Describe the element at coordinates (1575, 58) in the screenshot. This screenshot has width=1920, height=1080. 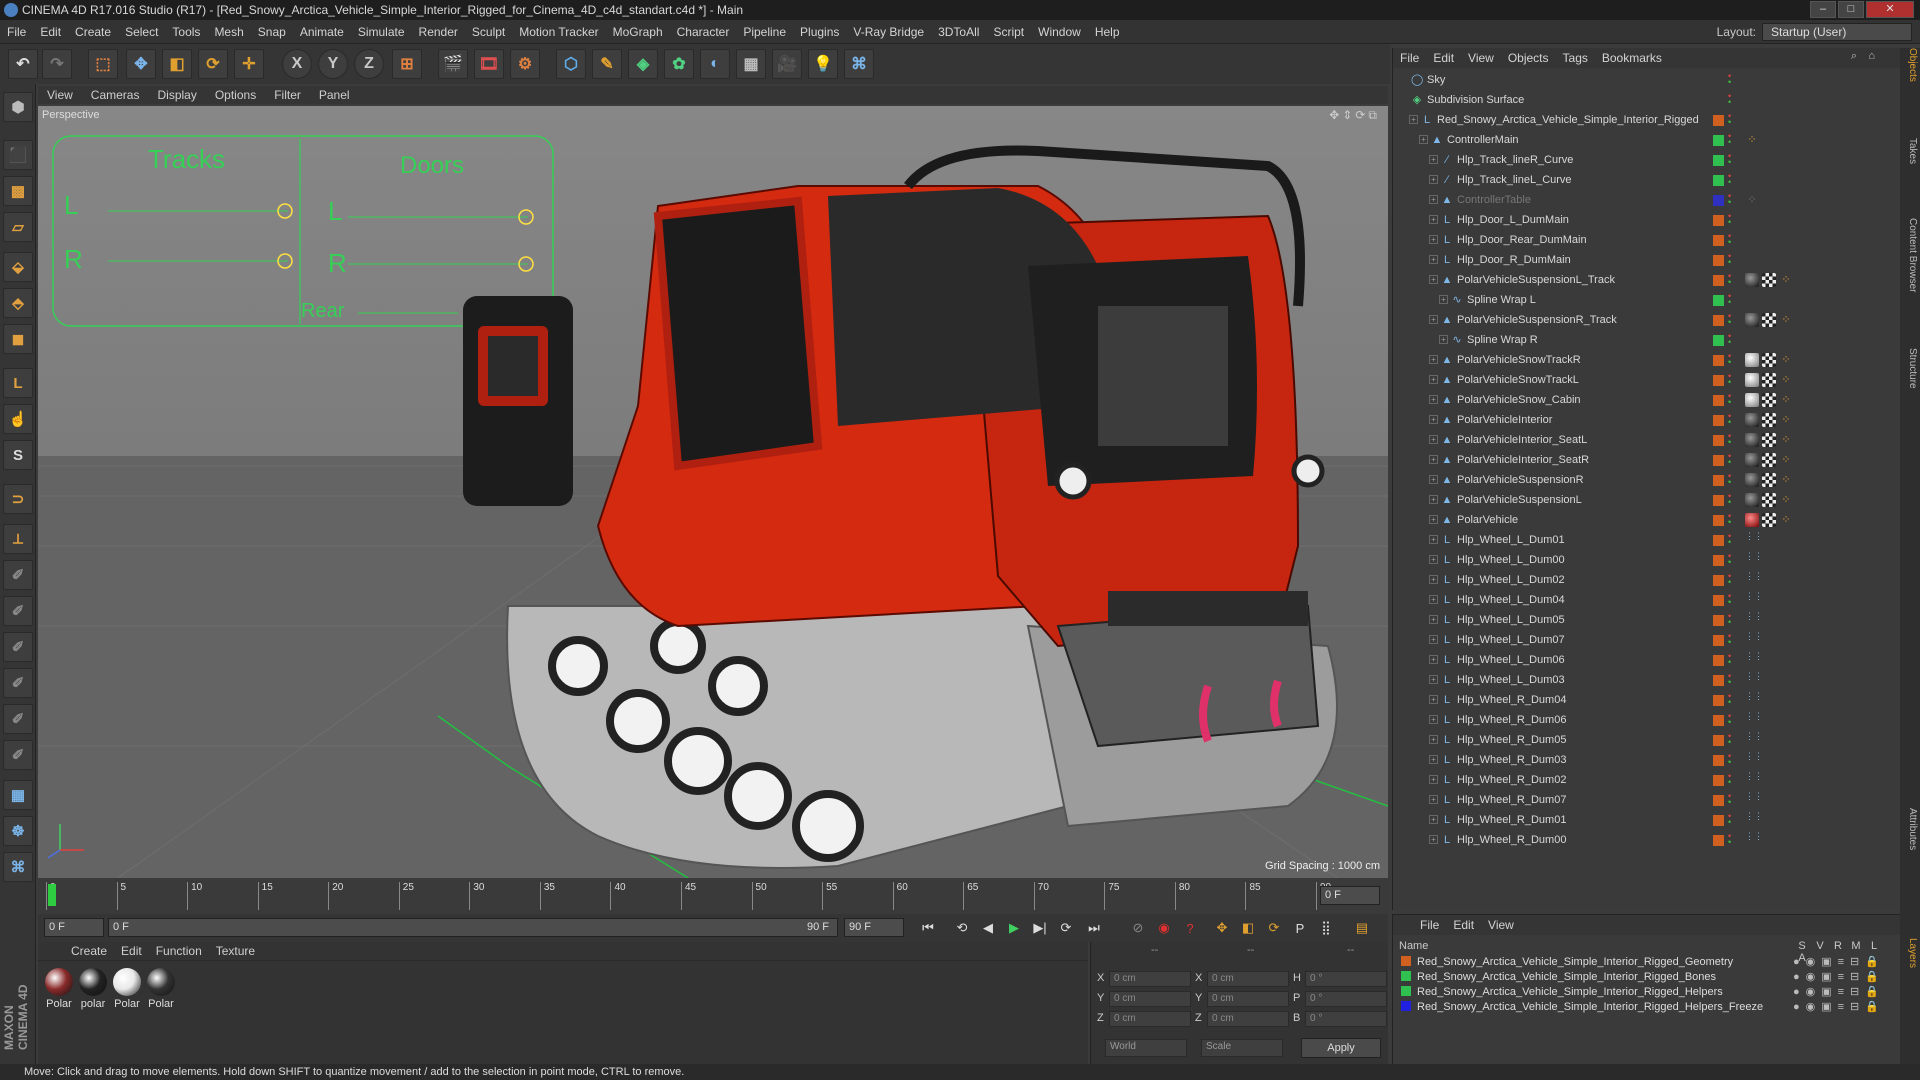
I see `objects-menu-tags: Tags` at that location.